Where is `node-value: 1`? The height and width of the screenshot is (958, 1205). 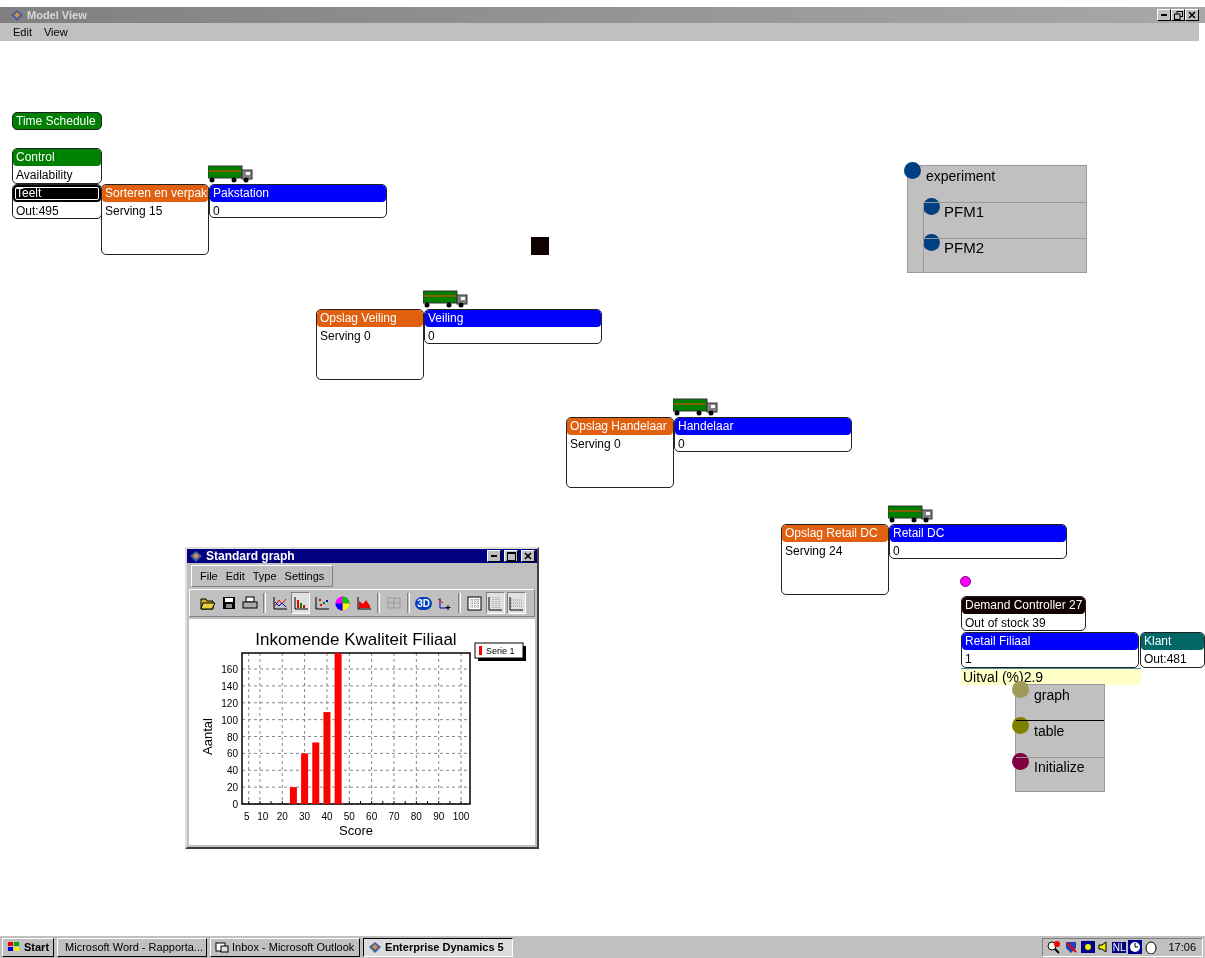
node-value: 1 is located at coordinates (968, 659).